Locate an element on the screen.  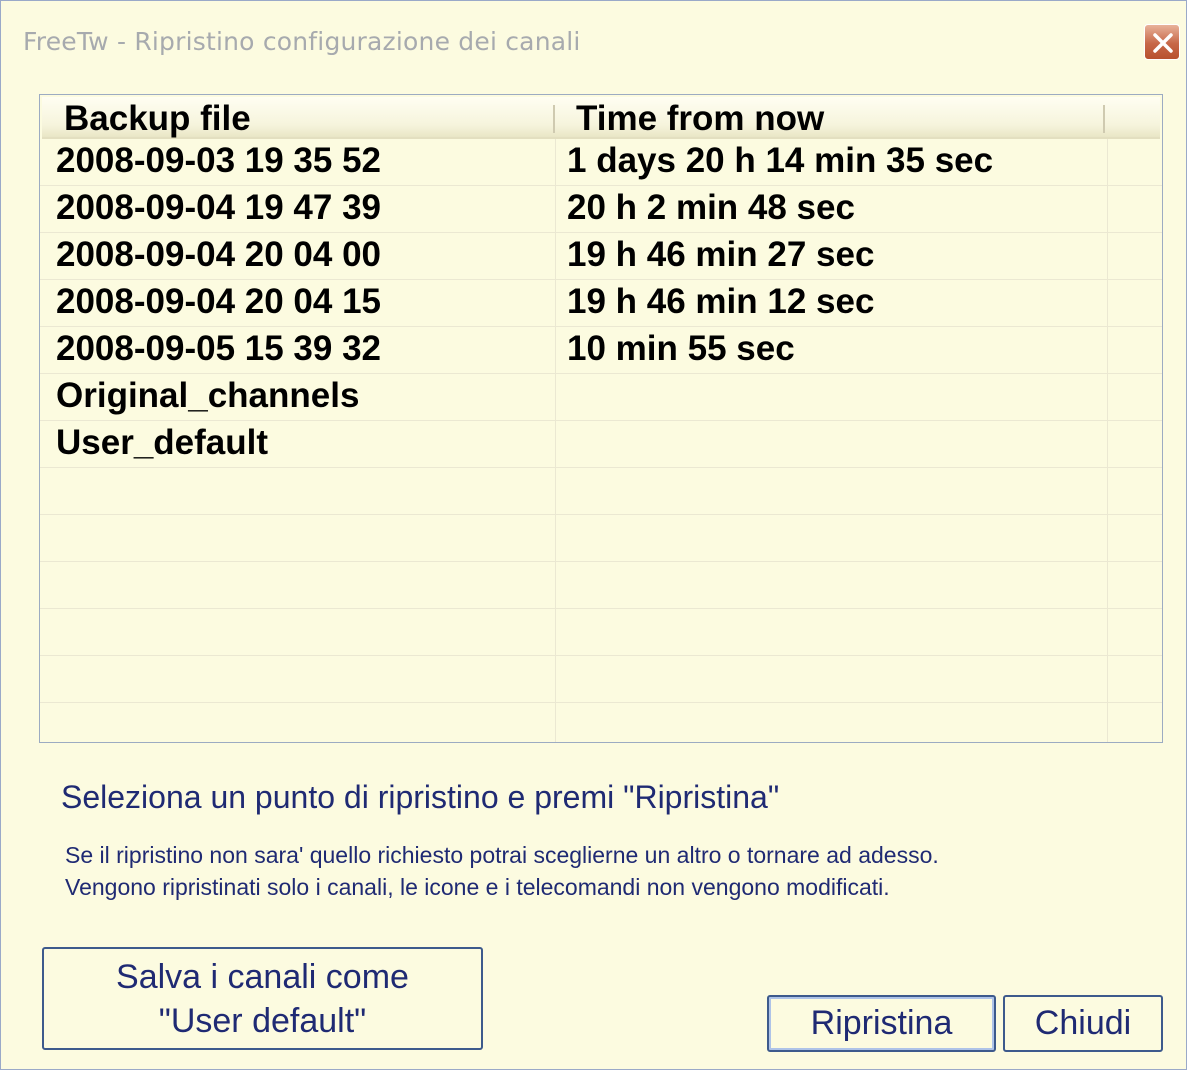
time-from-now-cell: 10 min 55 sec is located at coordinates (681, 348).